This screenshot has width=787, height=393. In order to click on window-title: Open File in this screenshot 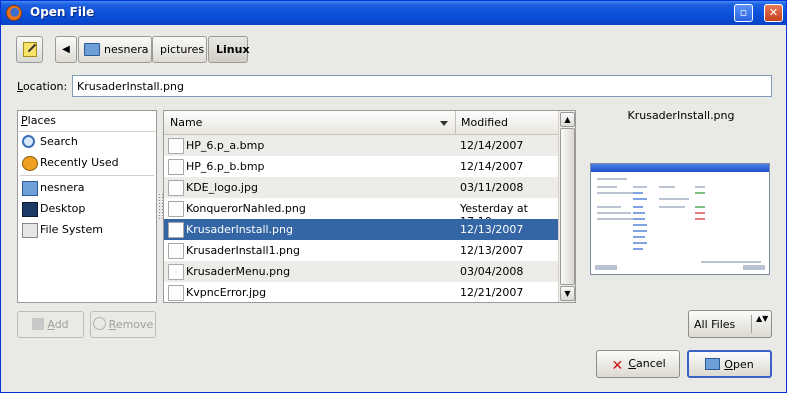, I will do `click(62, 12)`.